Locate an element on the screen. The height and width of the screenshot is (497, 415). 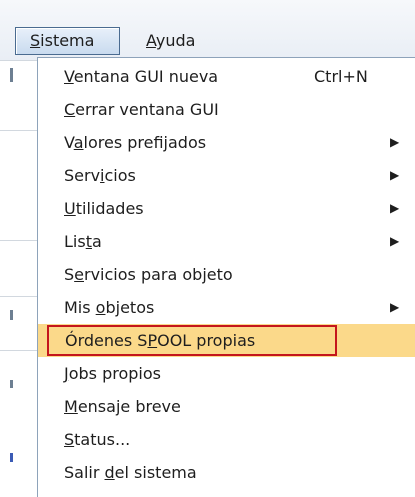
background-window-edge is located at coordinates (18, 278).